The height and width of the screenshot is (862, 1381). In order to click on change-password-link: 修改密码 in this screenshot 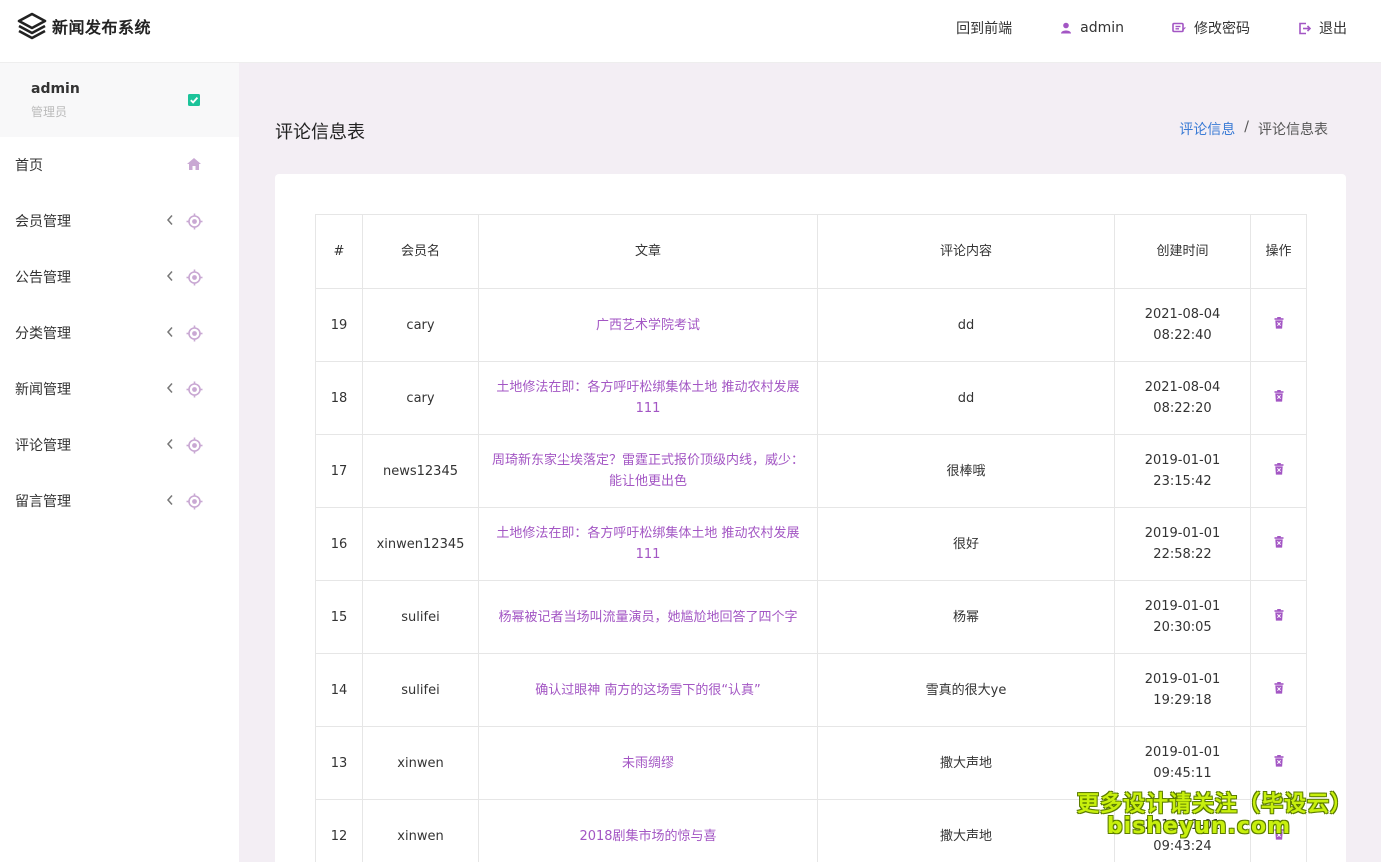, I will do `click(1211, 28)`.